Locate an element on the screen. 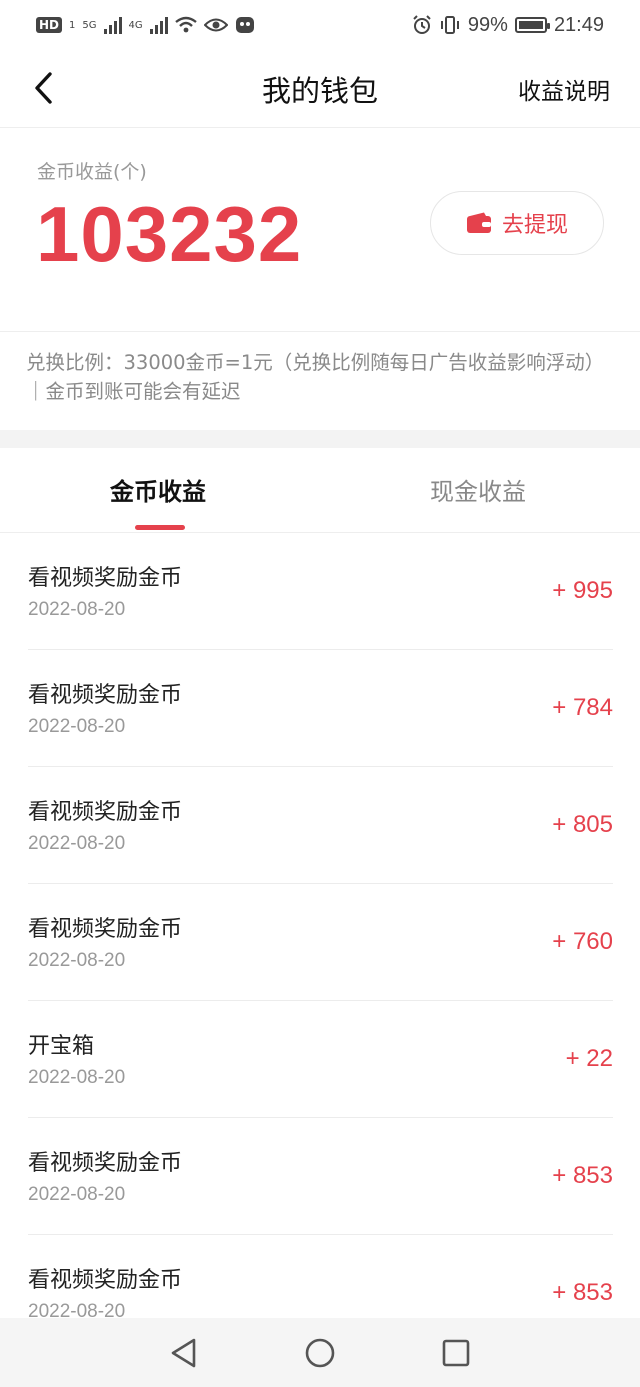 This screenshot has height=1387, width=640. section-divider is located at coordinates (320, 439).